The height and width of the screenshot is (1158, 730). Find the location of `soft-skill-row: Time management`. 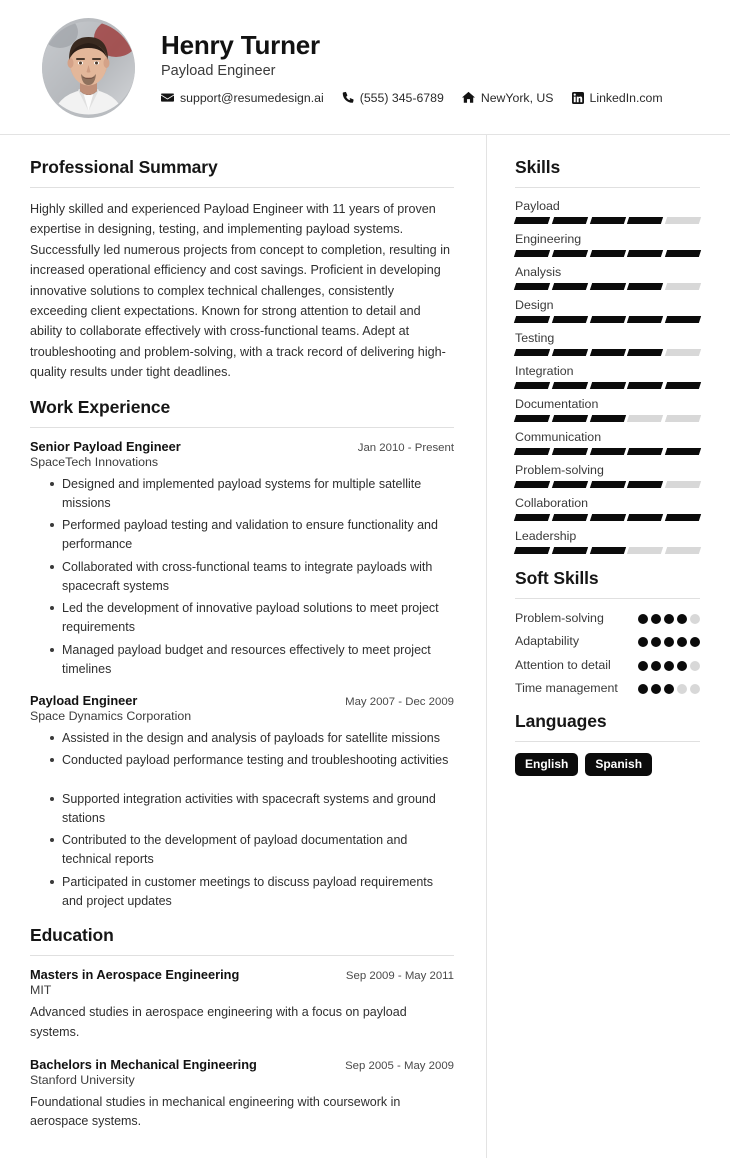

soft-skill-row: Time management is located at coordinates (607, 688).